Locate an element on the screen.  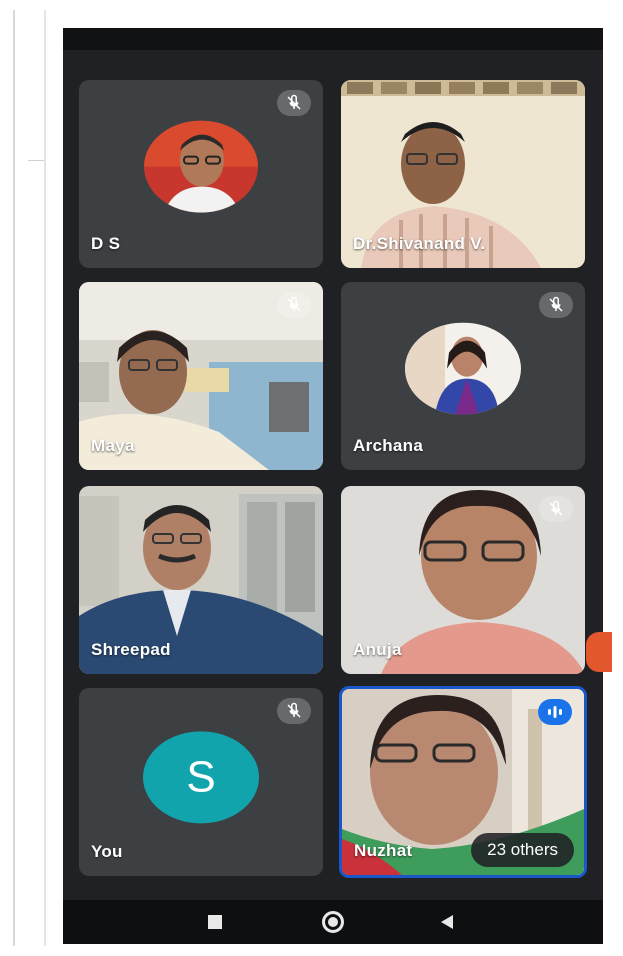
square-icon is located at coordinates (215, 922).